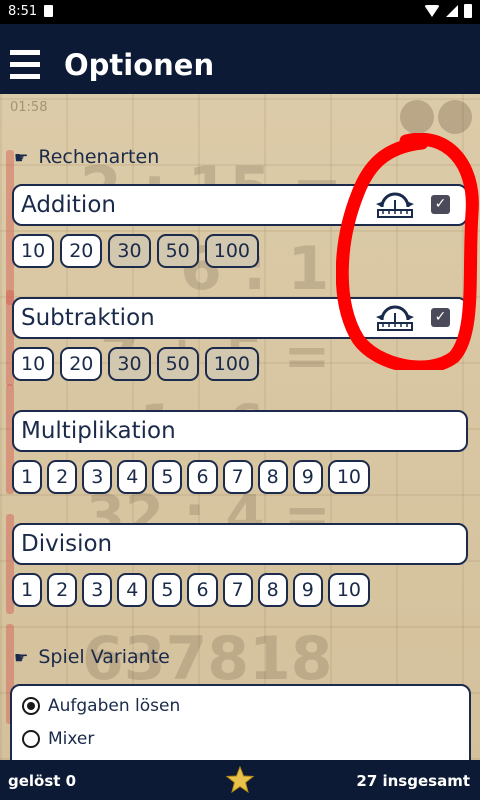 This screenshot has width=480, height=800. I want to click on solved-count: gelöst 0, so click(42, 781).